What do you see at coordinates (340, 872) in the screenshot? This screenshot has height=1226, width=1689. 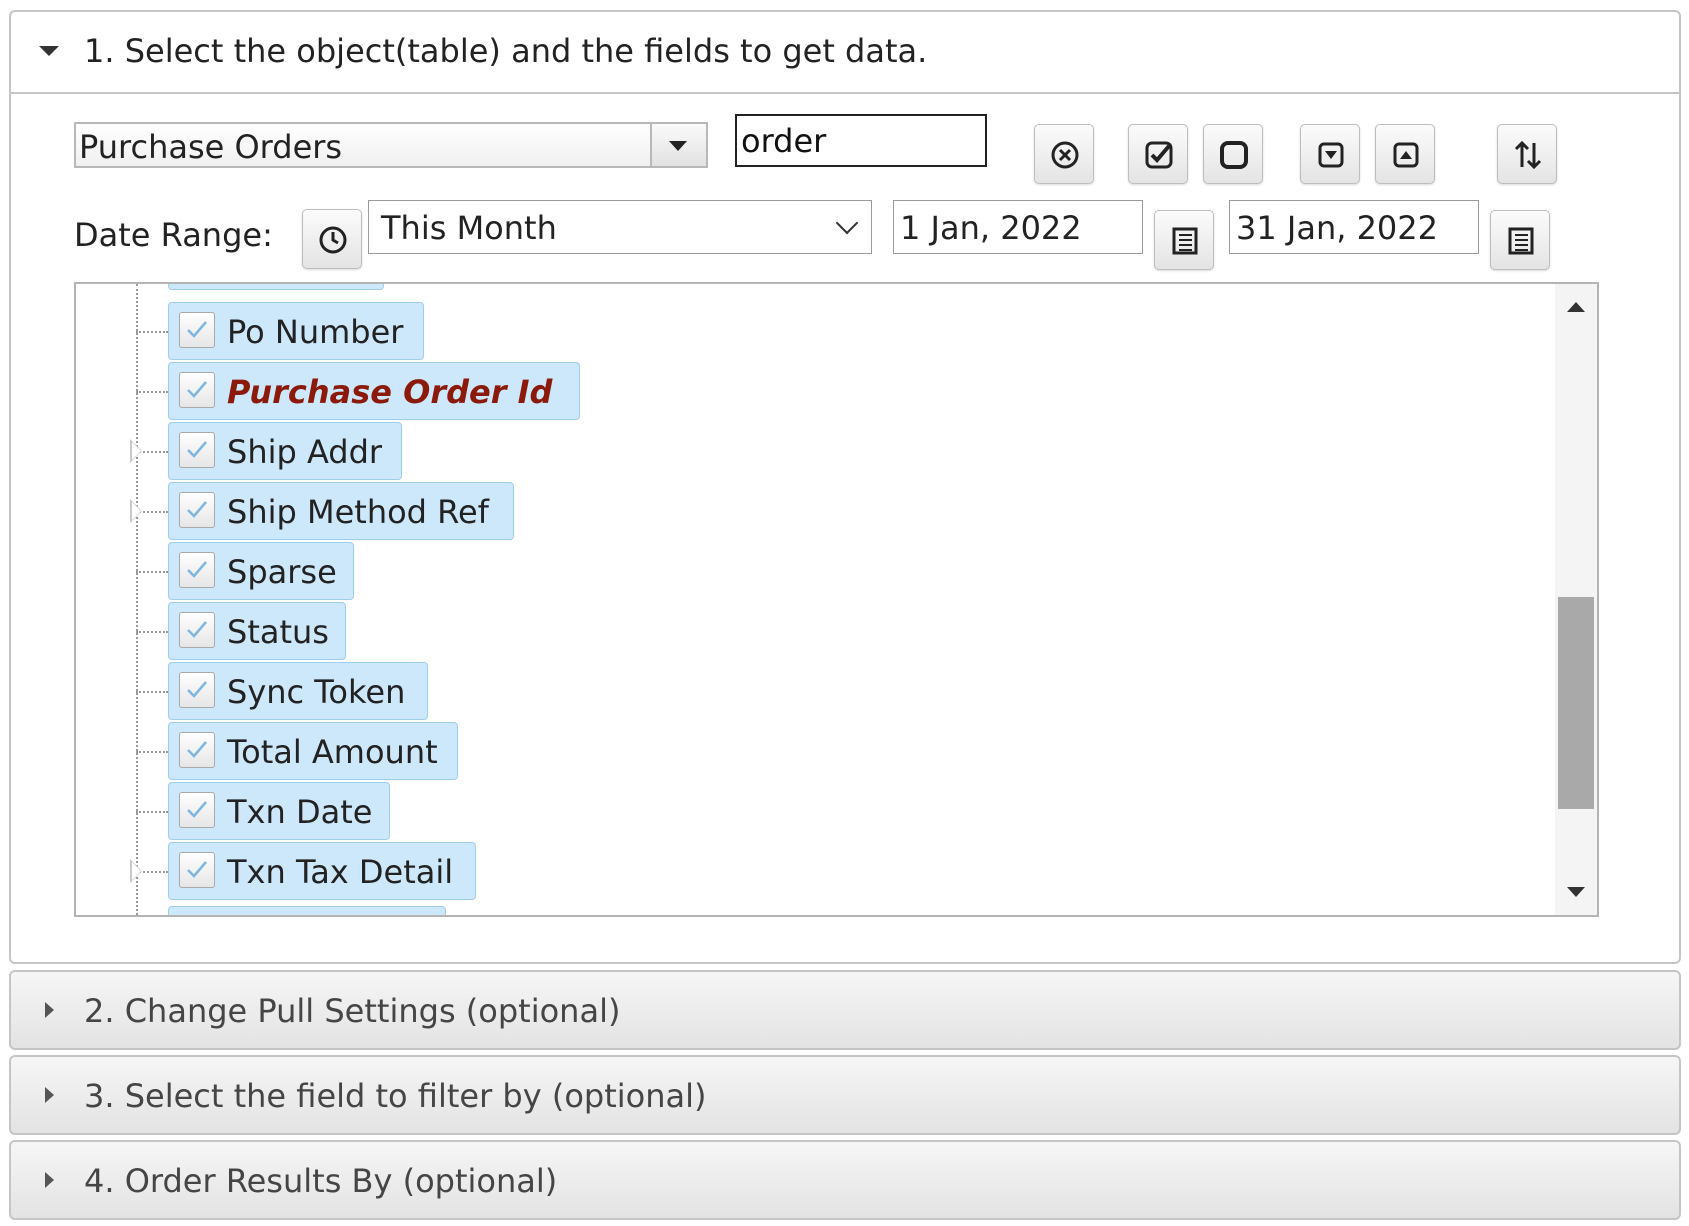 I see `field-label: Txn Tax Detail` at bounding box center [340, 872].